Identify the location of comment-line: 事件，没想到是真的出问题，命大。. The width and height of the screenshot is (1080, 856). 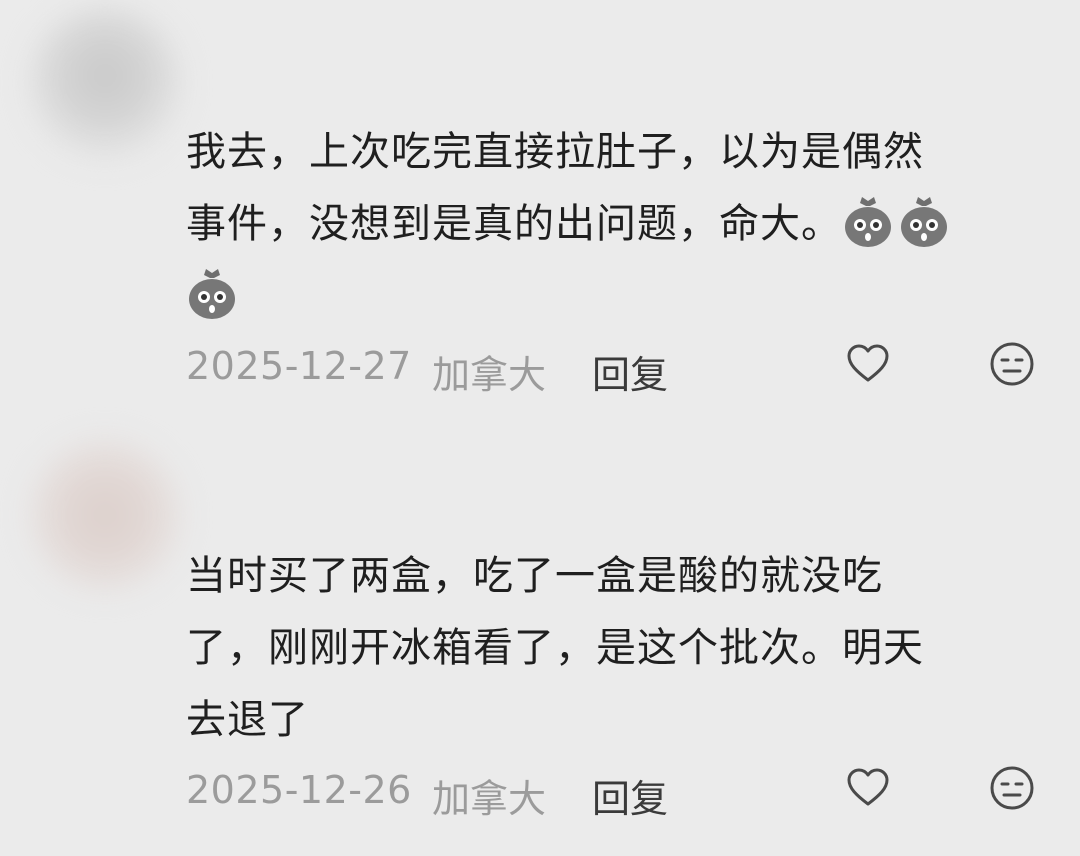
(606, 224).